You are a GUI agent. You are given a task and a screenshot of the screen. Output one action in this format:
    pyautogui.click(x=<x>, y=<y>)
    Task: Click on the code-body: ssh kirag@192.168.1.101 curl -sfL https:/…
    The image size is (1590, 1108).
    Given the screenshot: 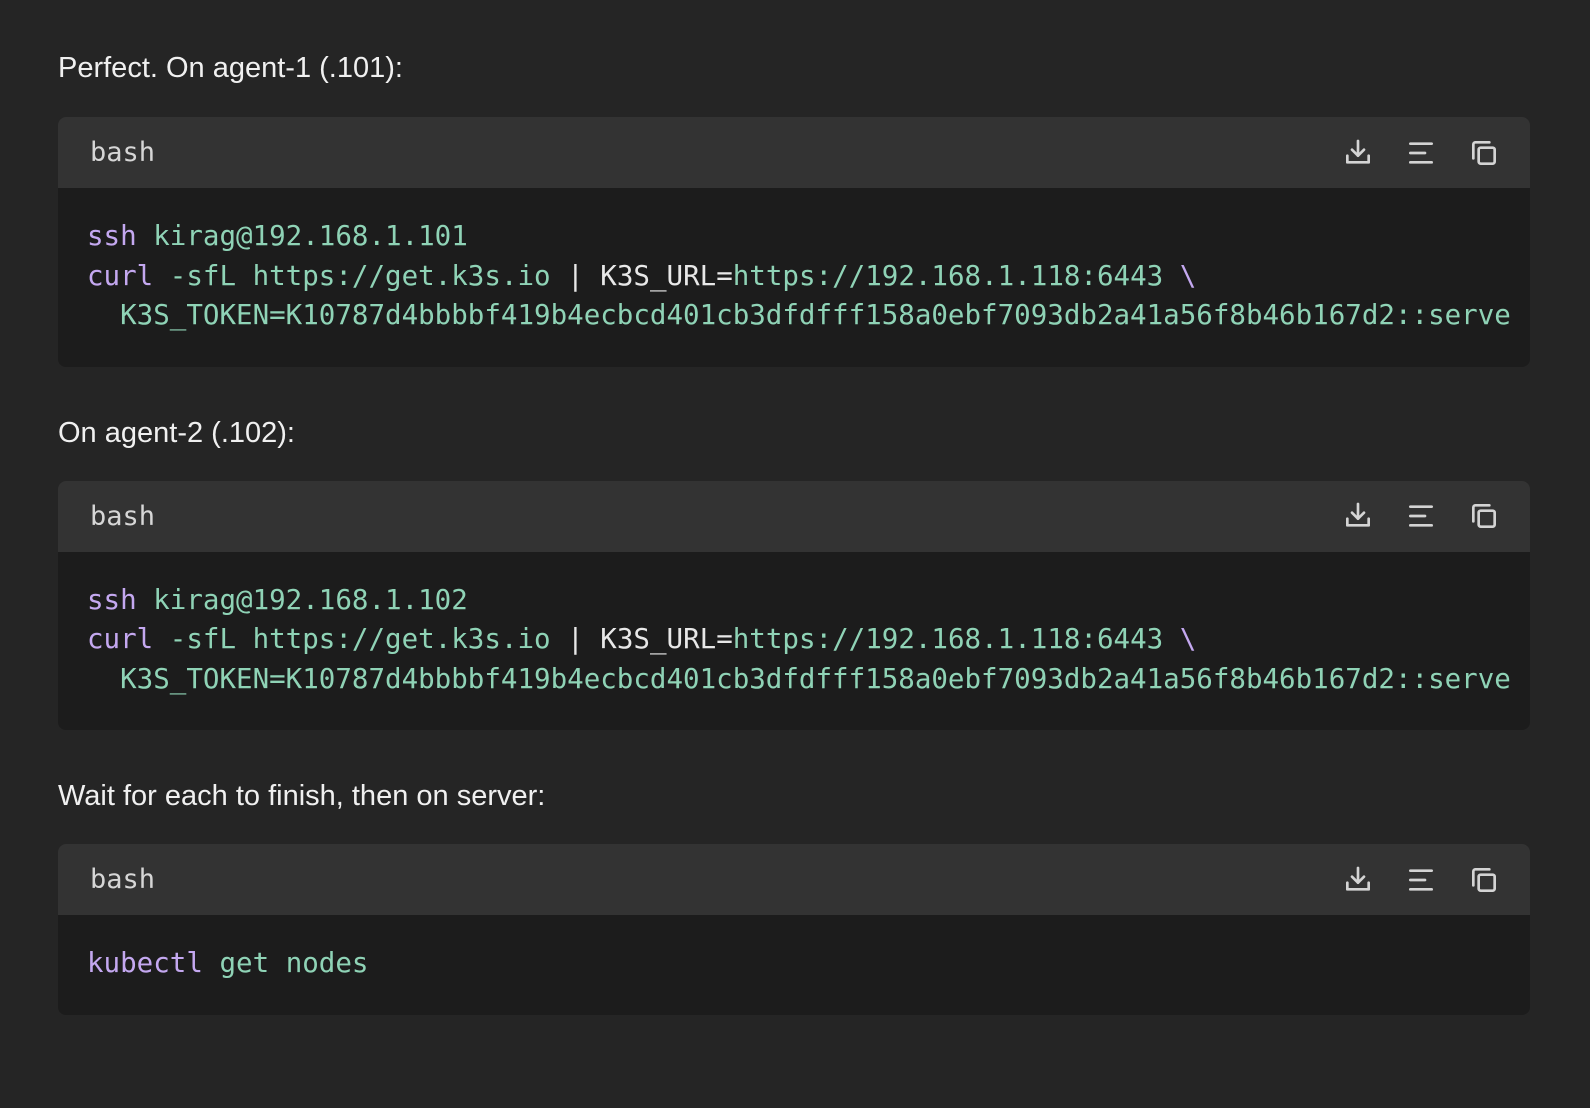 What is the action you would take?
    pyautogui.click(x=794, y=277)
    